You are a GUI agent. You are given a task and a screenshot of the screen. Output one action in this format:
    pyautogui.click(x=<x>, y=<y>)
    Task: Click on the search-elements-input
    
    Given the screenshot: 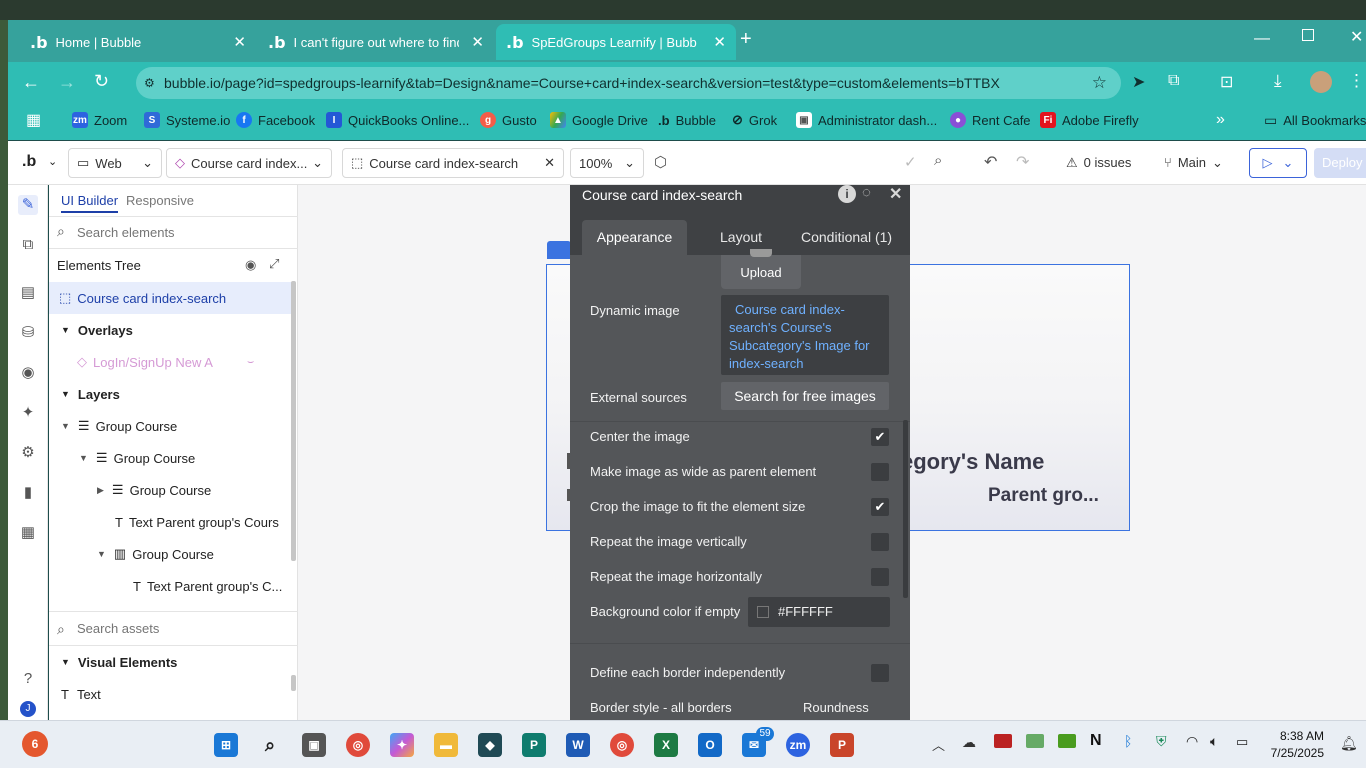 What is the action you would take?
    pyautogui.click(x=182, y=232)
    